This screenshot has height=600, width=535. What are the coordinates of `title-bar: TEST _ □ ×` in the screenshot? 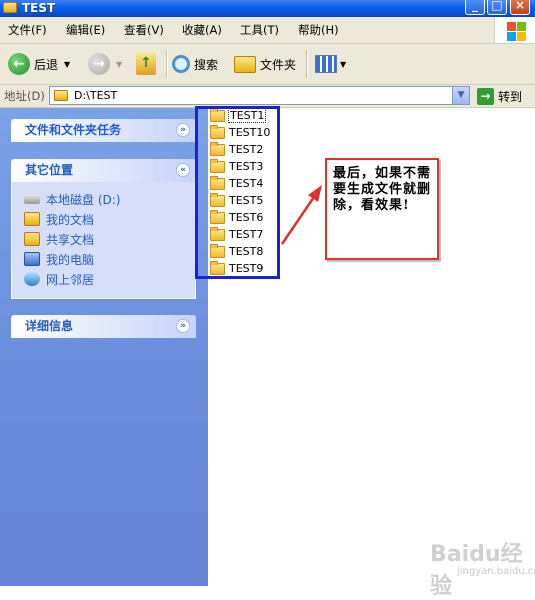 It's located at (267, 8).